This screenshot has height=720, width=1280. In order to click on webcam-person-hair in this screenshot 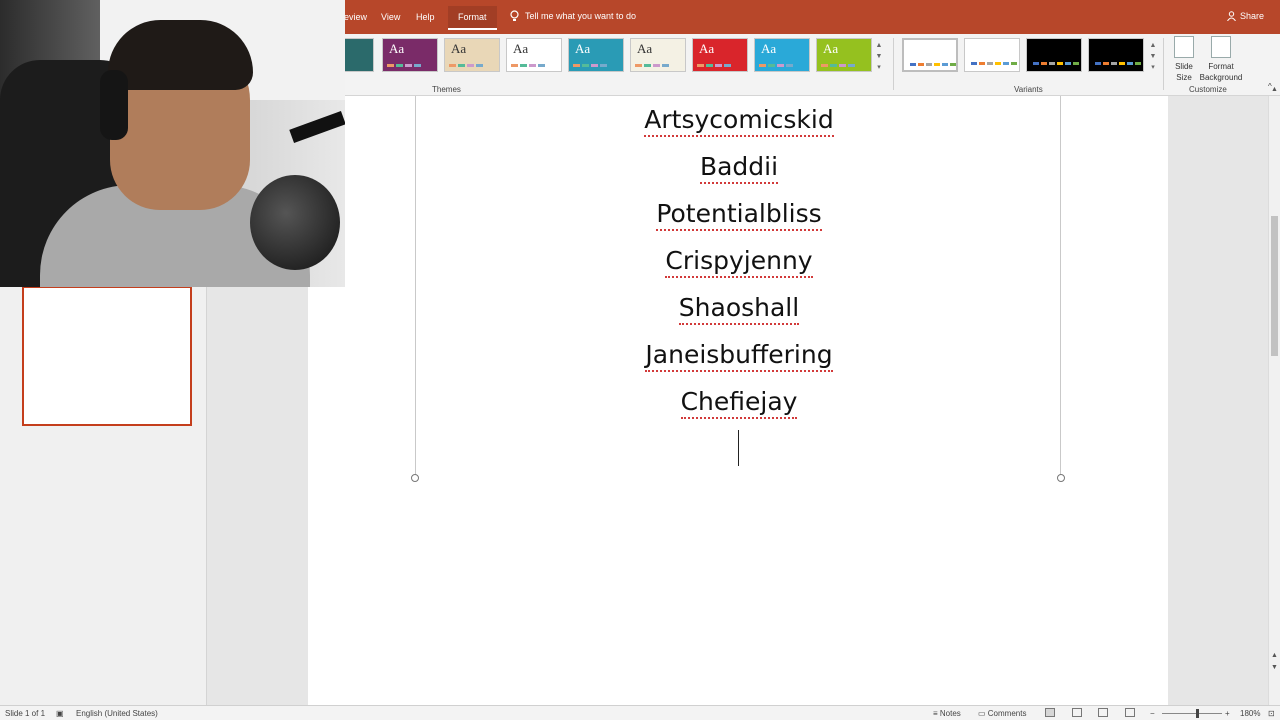, I will do `click(180, 55)`.